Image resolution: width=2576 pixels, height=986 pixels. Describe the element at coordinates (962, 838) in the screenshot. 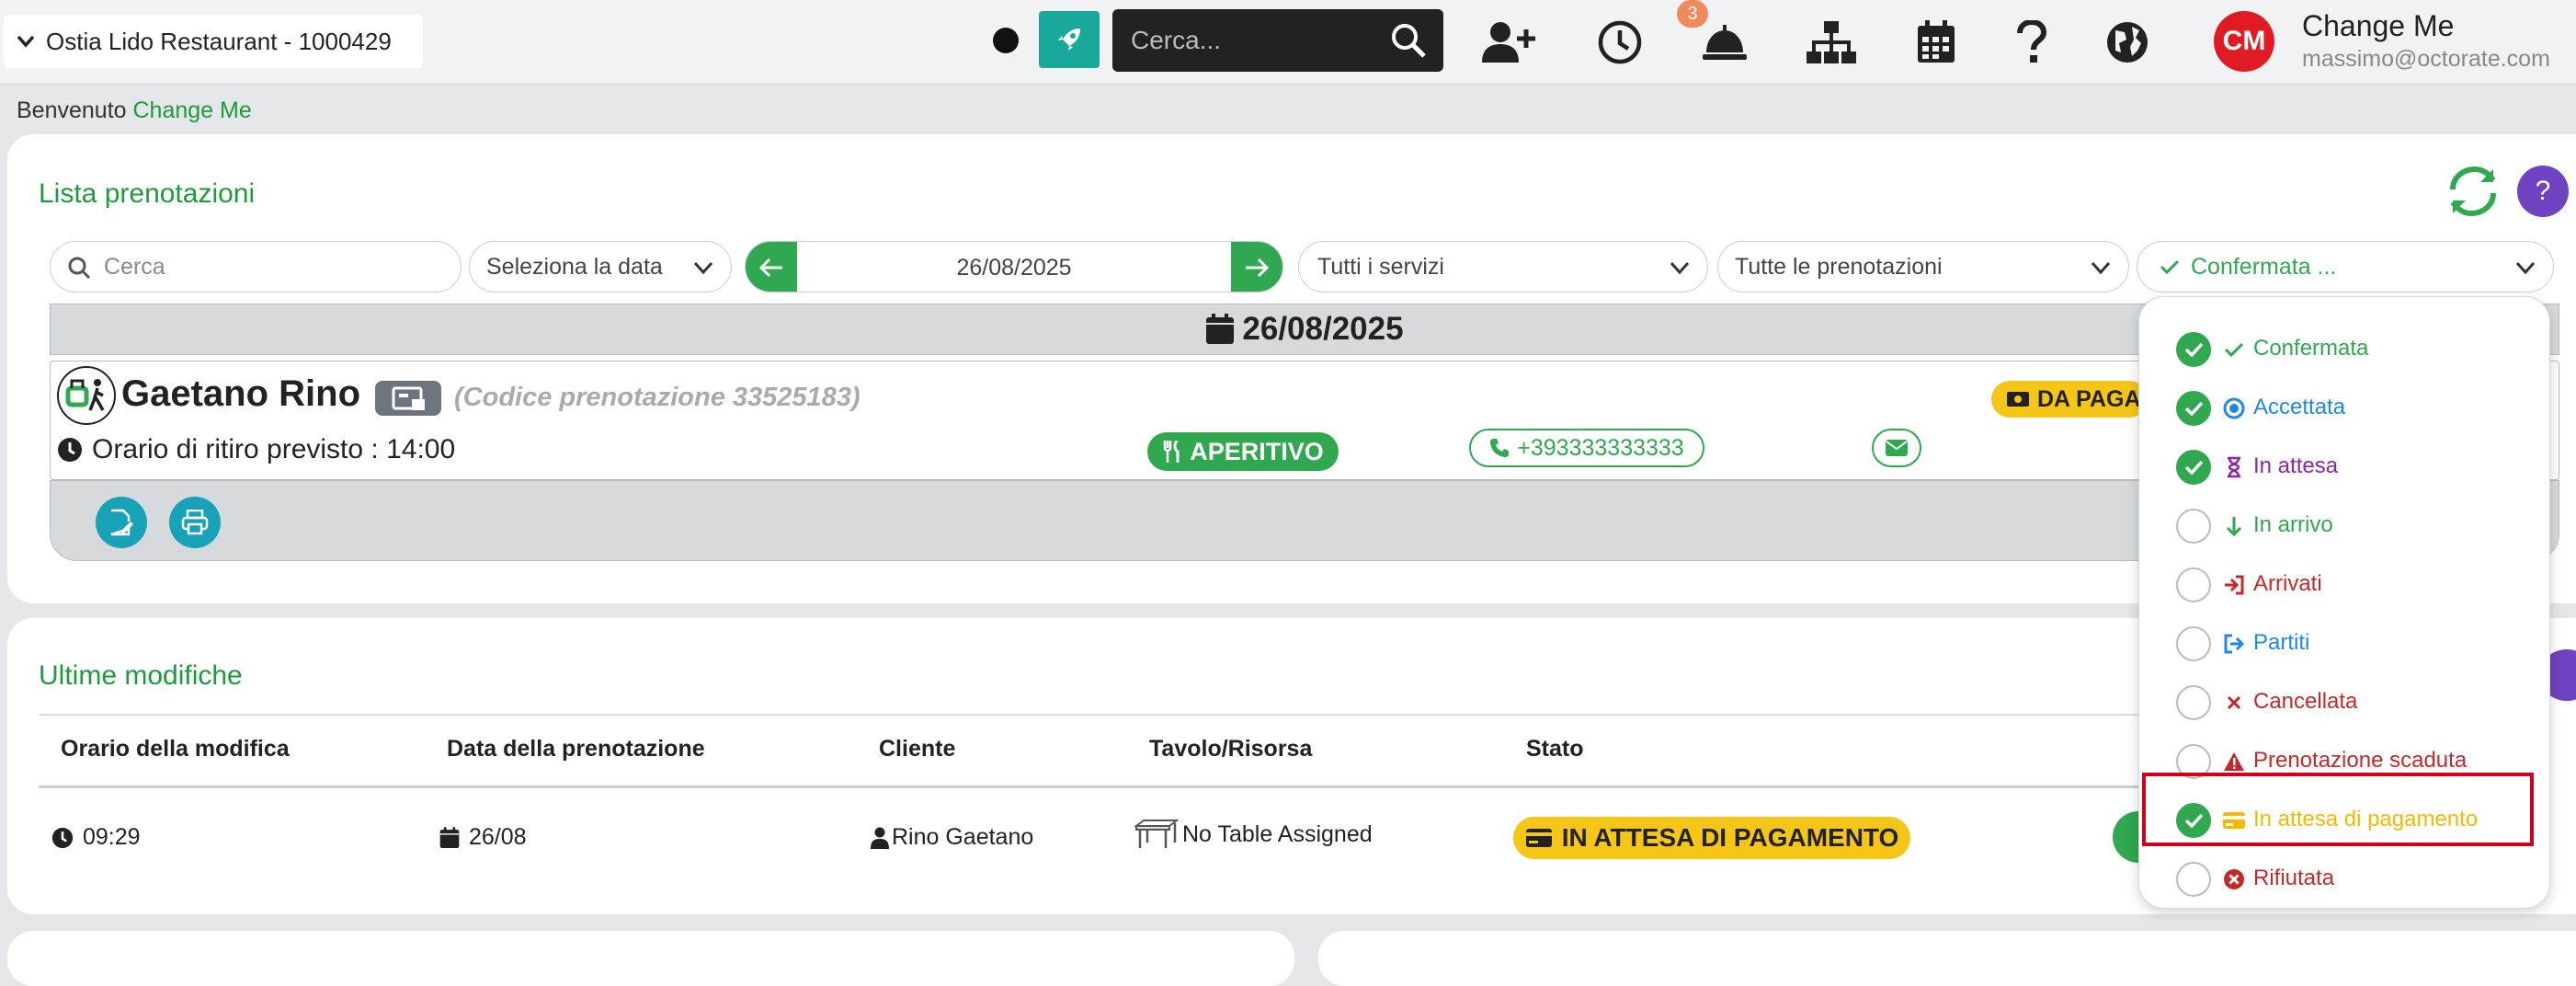

I see `client-name: Rino Gaetano` at that location.